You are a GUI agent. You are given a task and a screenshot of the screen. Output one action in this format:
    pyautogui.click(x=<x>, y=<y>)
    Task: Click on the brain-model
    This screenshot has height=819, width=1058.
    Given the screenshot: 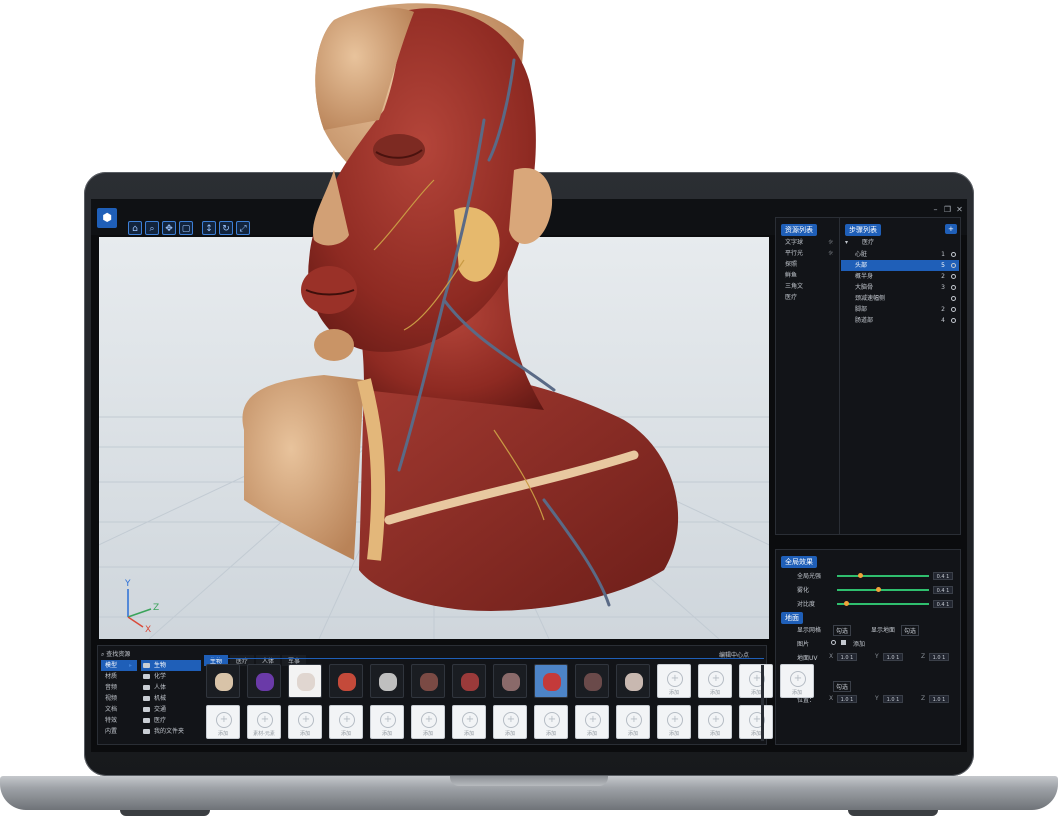 What is the action you would take?
    pyautogui.click(x=592, y=681)
    